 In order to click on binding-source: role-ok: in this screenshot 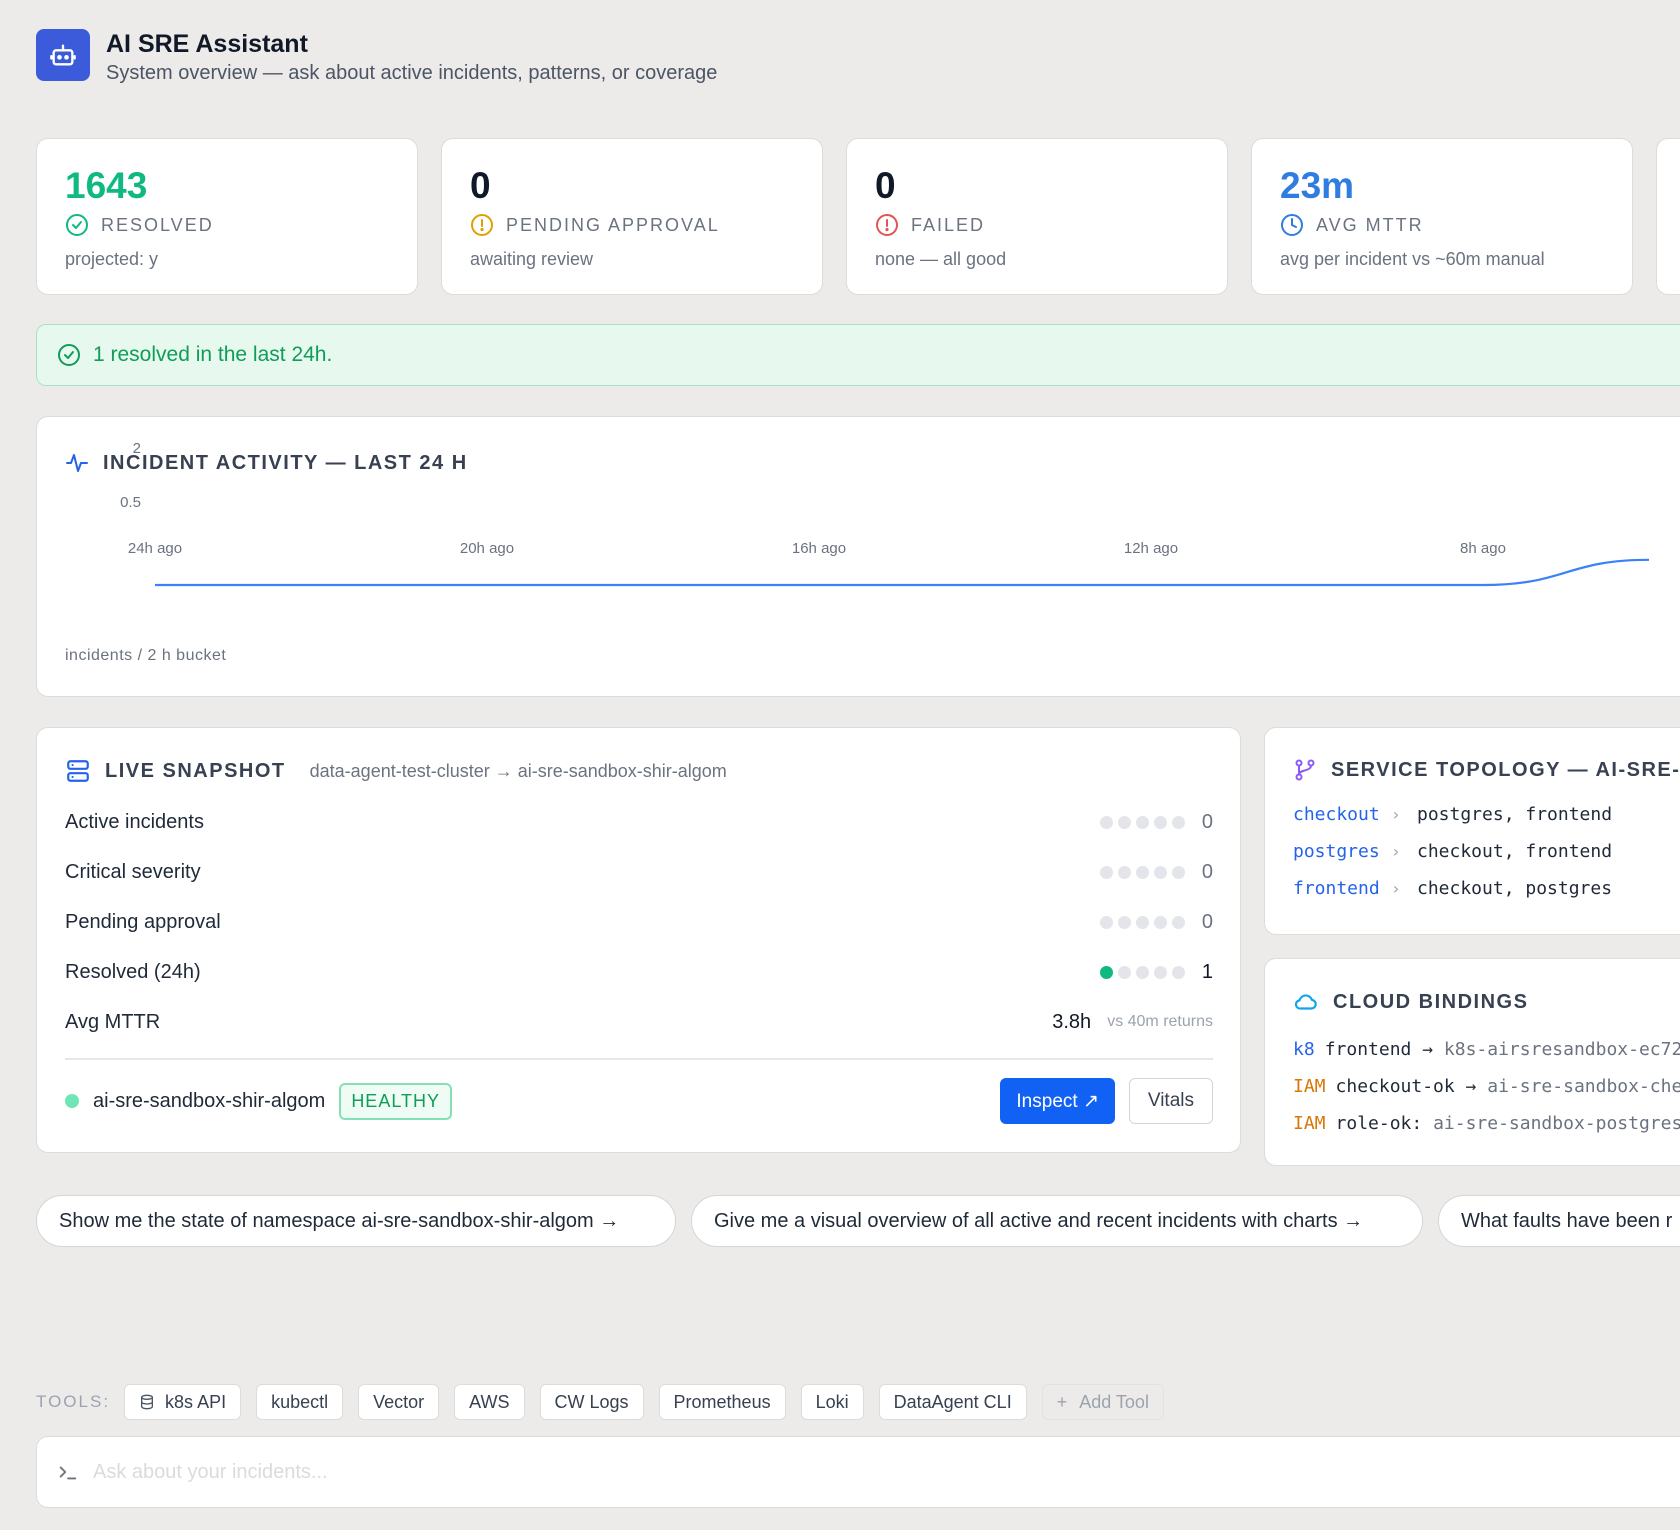, I will do `click(1379, 1123)`.